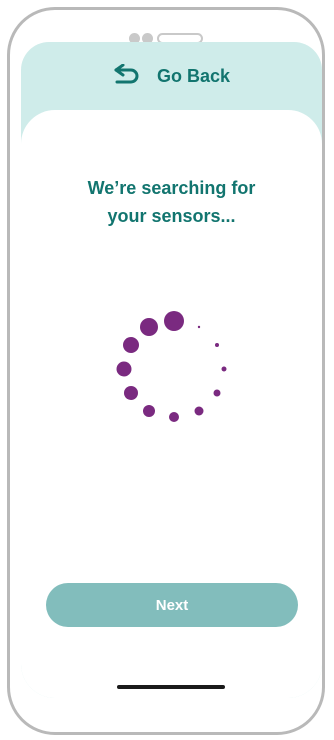 The height and width of the screenshot is (740, 334). What do you see at coordinates (171, 366) in the screenshot?
I see `loading-spinner-icon` at bounding box center [171, 366].